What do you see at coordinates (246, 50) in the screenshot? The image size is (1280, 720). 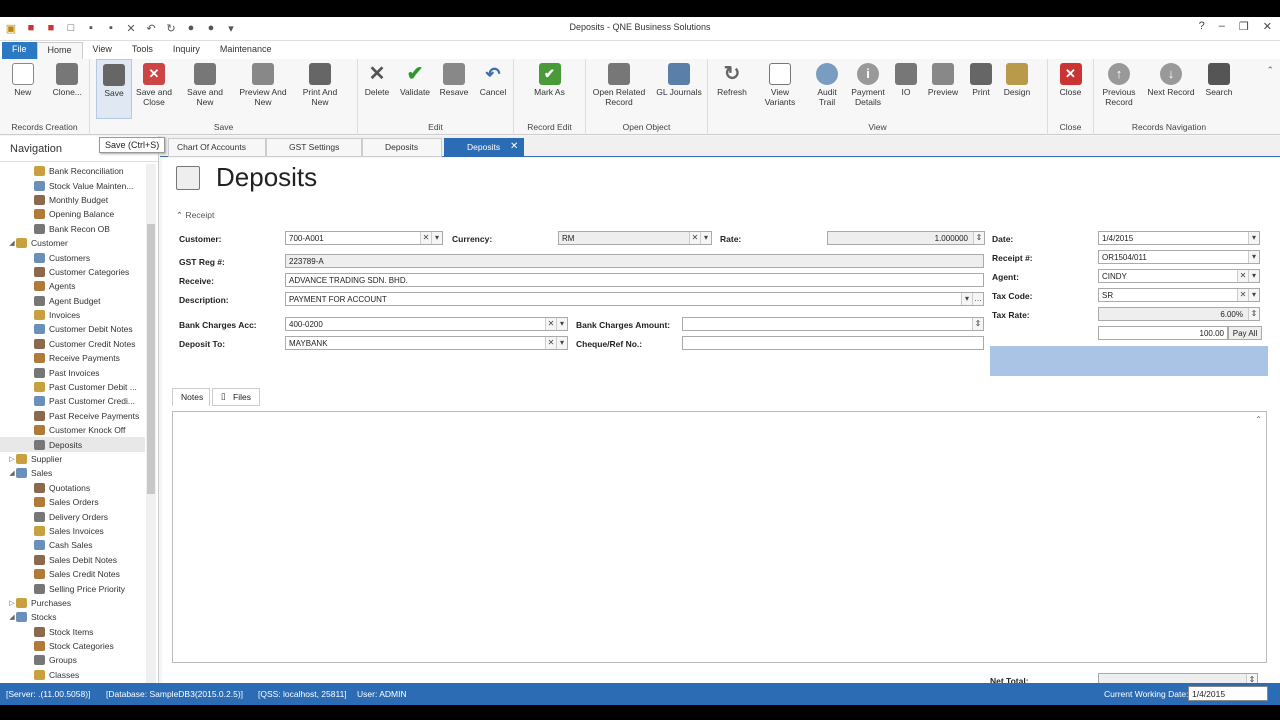 I see `tab-maintenance: Maintenance` at bounding box center [246, 50].